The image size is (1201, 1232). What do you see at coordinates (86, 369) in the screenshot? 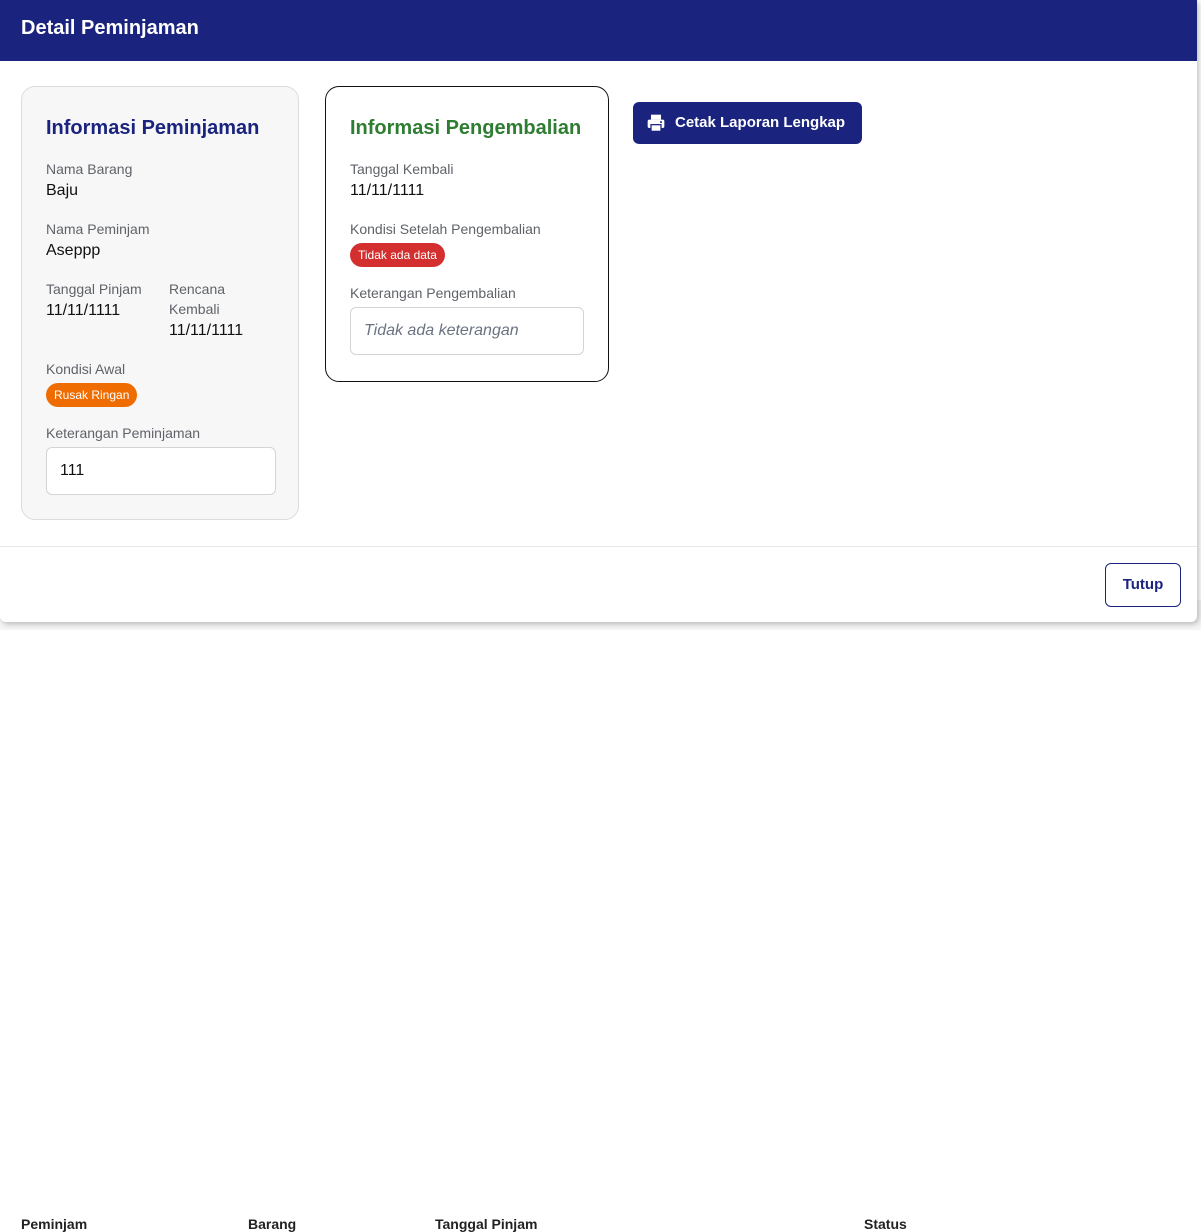
I see `initial-condition-label: Kondisi Awal` at bounding box center [86, 369].